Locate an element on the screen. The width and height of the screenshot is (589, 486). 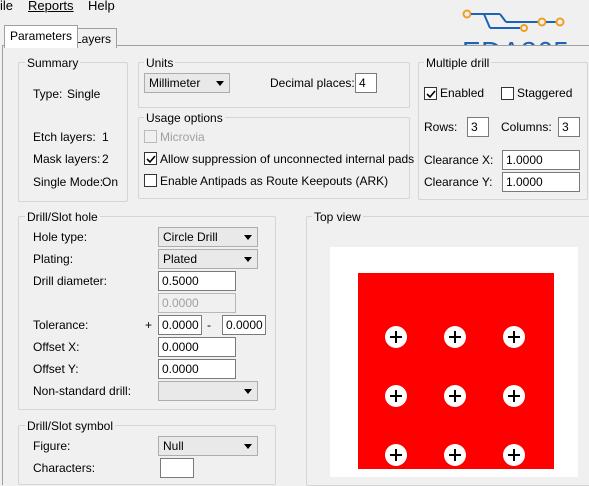
antipads-checkbox is located at coordinates (150, 180).